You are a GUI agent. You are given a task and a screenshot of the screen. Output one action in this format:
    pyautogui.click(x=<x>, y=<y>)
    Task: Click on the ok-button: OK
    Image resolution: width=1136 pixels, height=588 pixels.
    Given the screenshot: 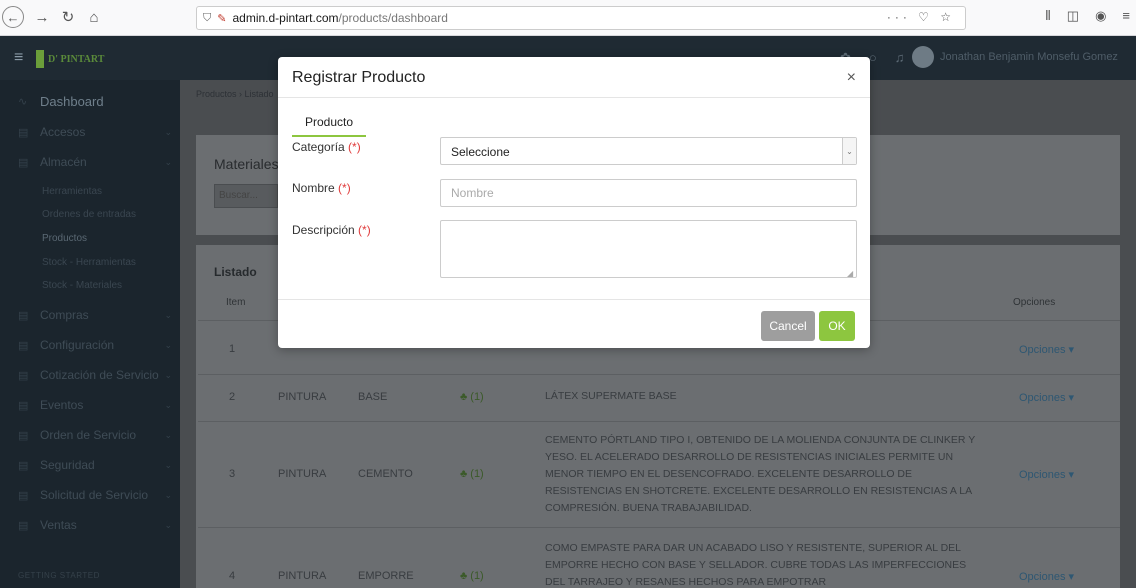 What is the action you would take?
    pyautogui.click(x=837, y=326)
    